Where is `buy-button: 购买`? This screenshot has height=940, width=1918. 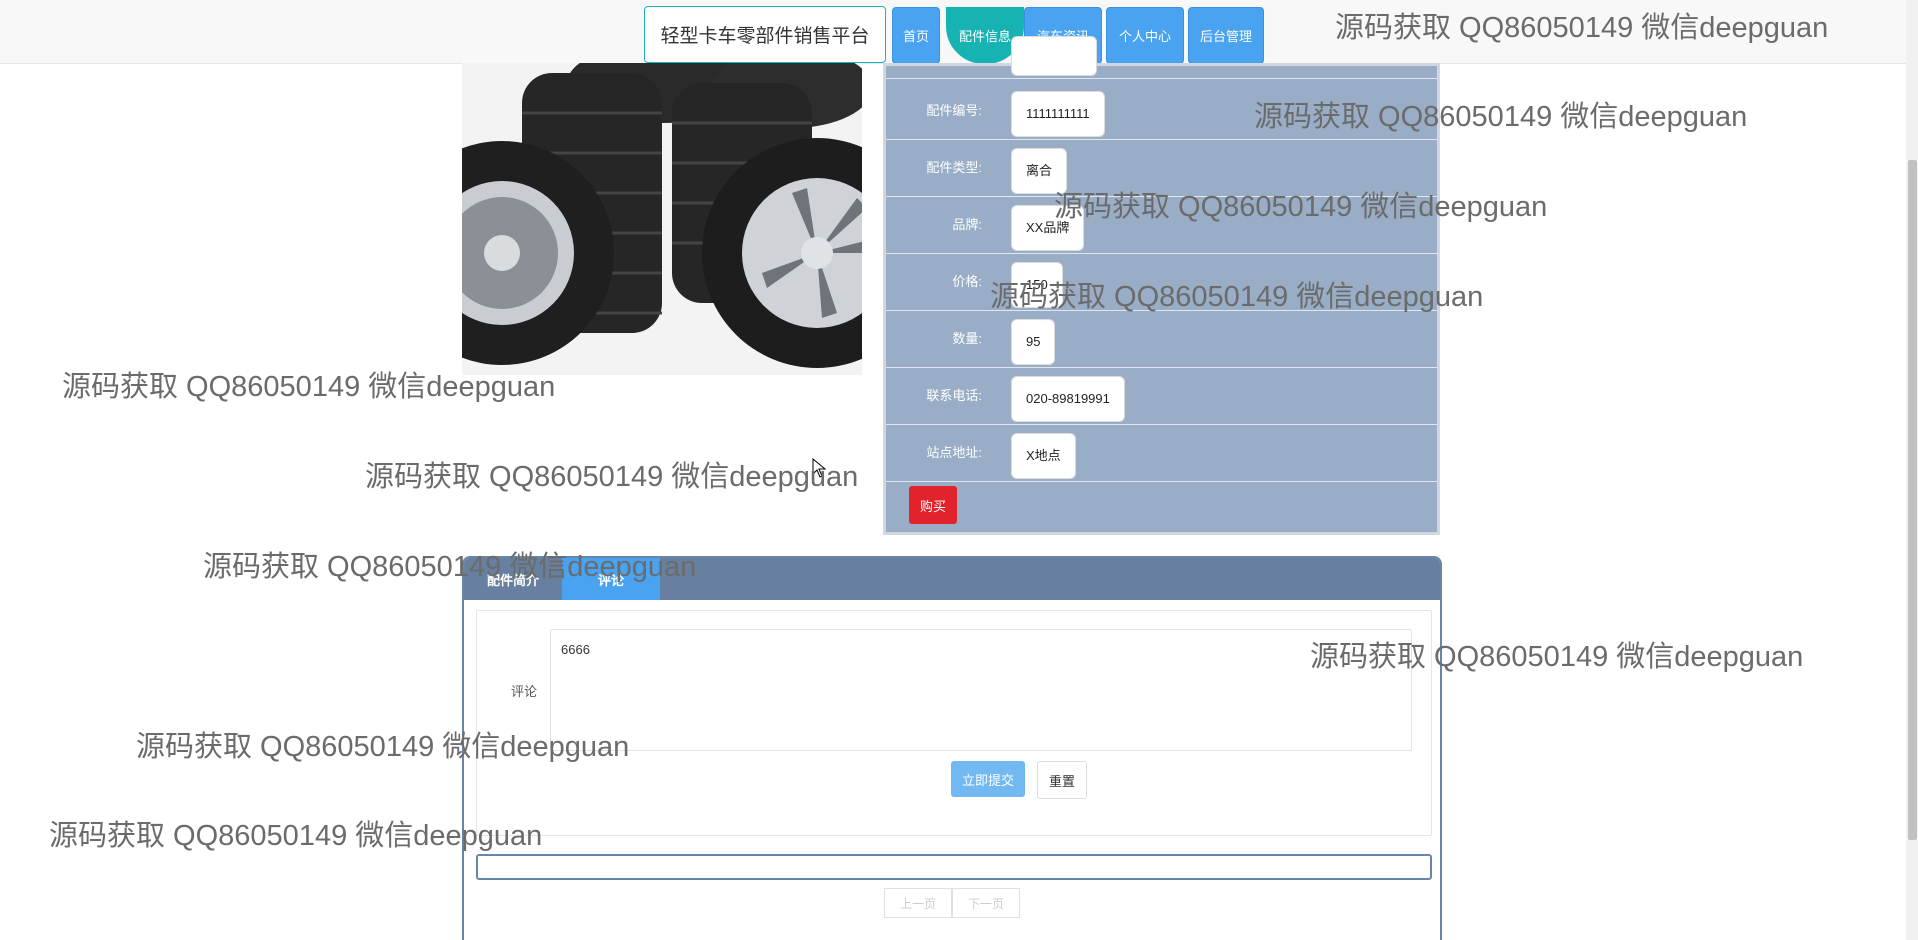
buy-button: 购买 is located at coordinates (933, 505).